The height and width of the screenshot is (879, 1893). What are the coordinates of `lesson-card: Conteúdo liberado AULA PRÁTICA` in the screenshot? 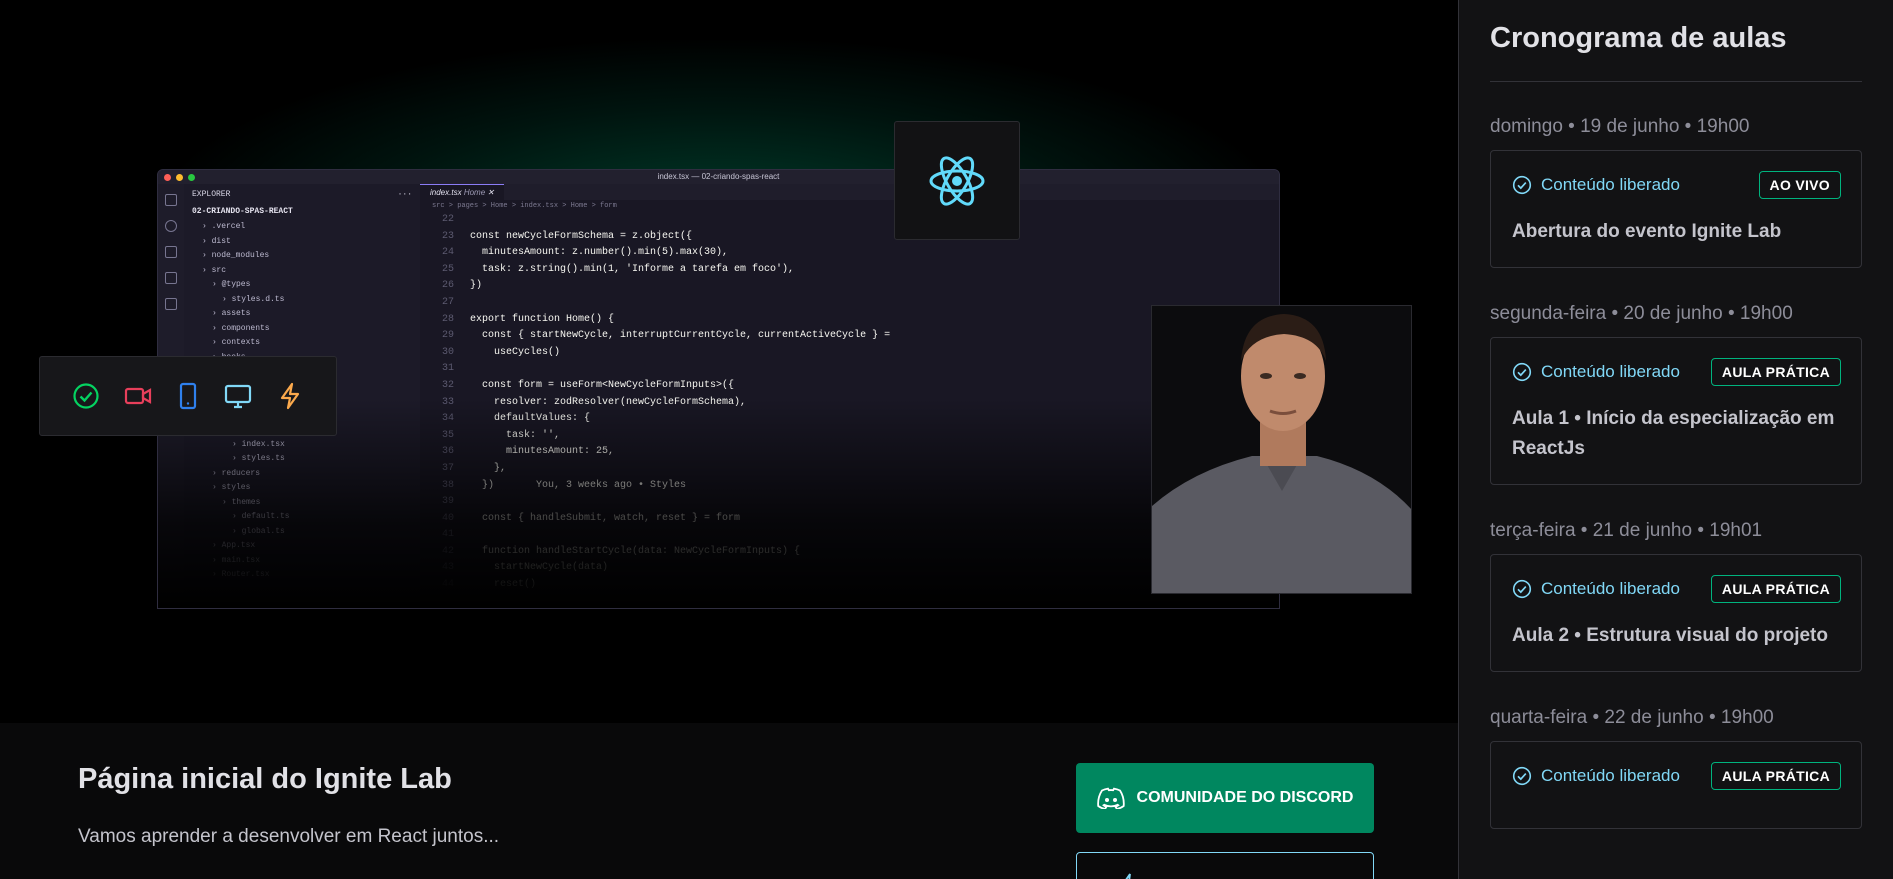 It's located at (1676, 785).